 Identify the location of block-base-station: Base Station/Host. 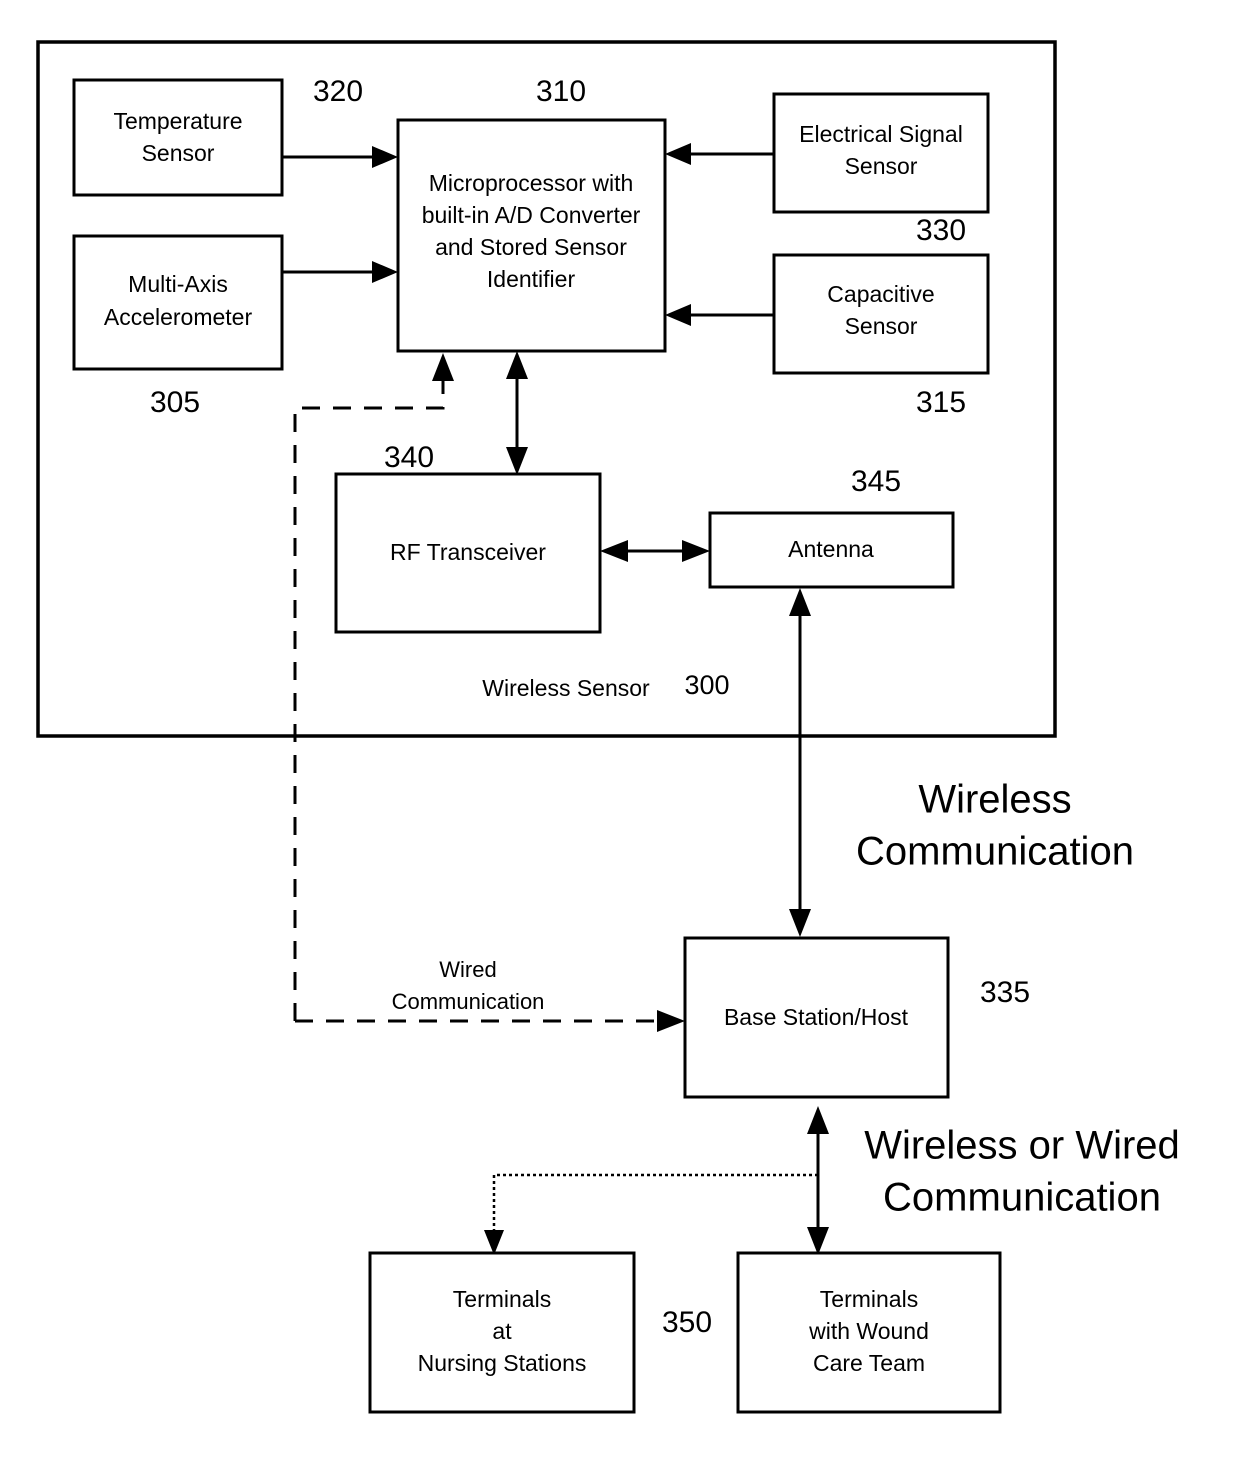
(816, 1017).